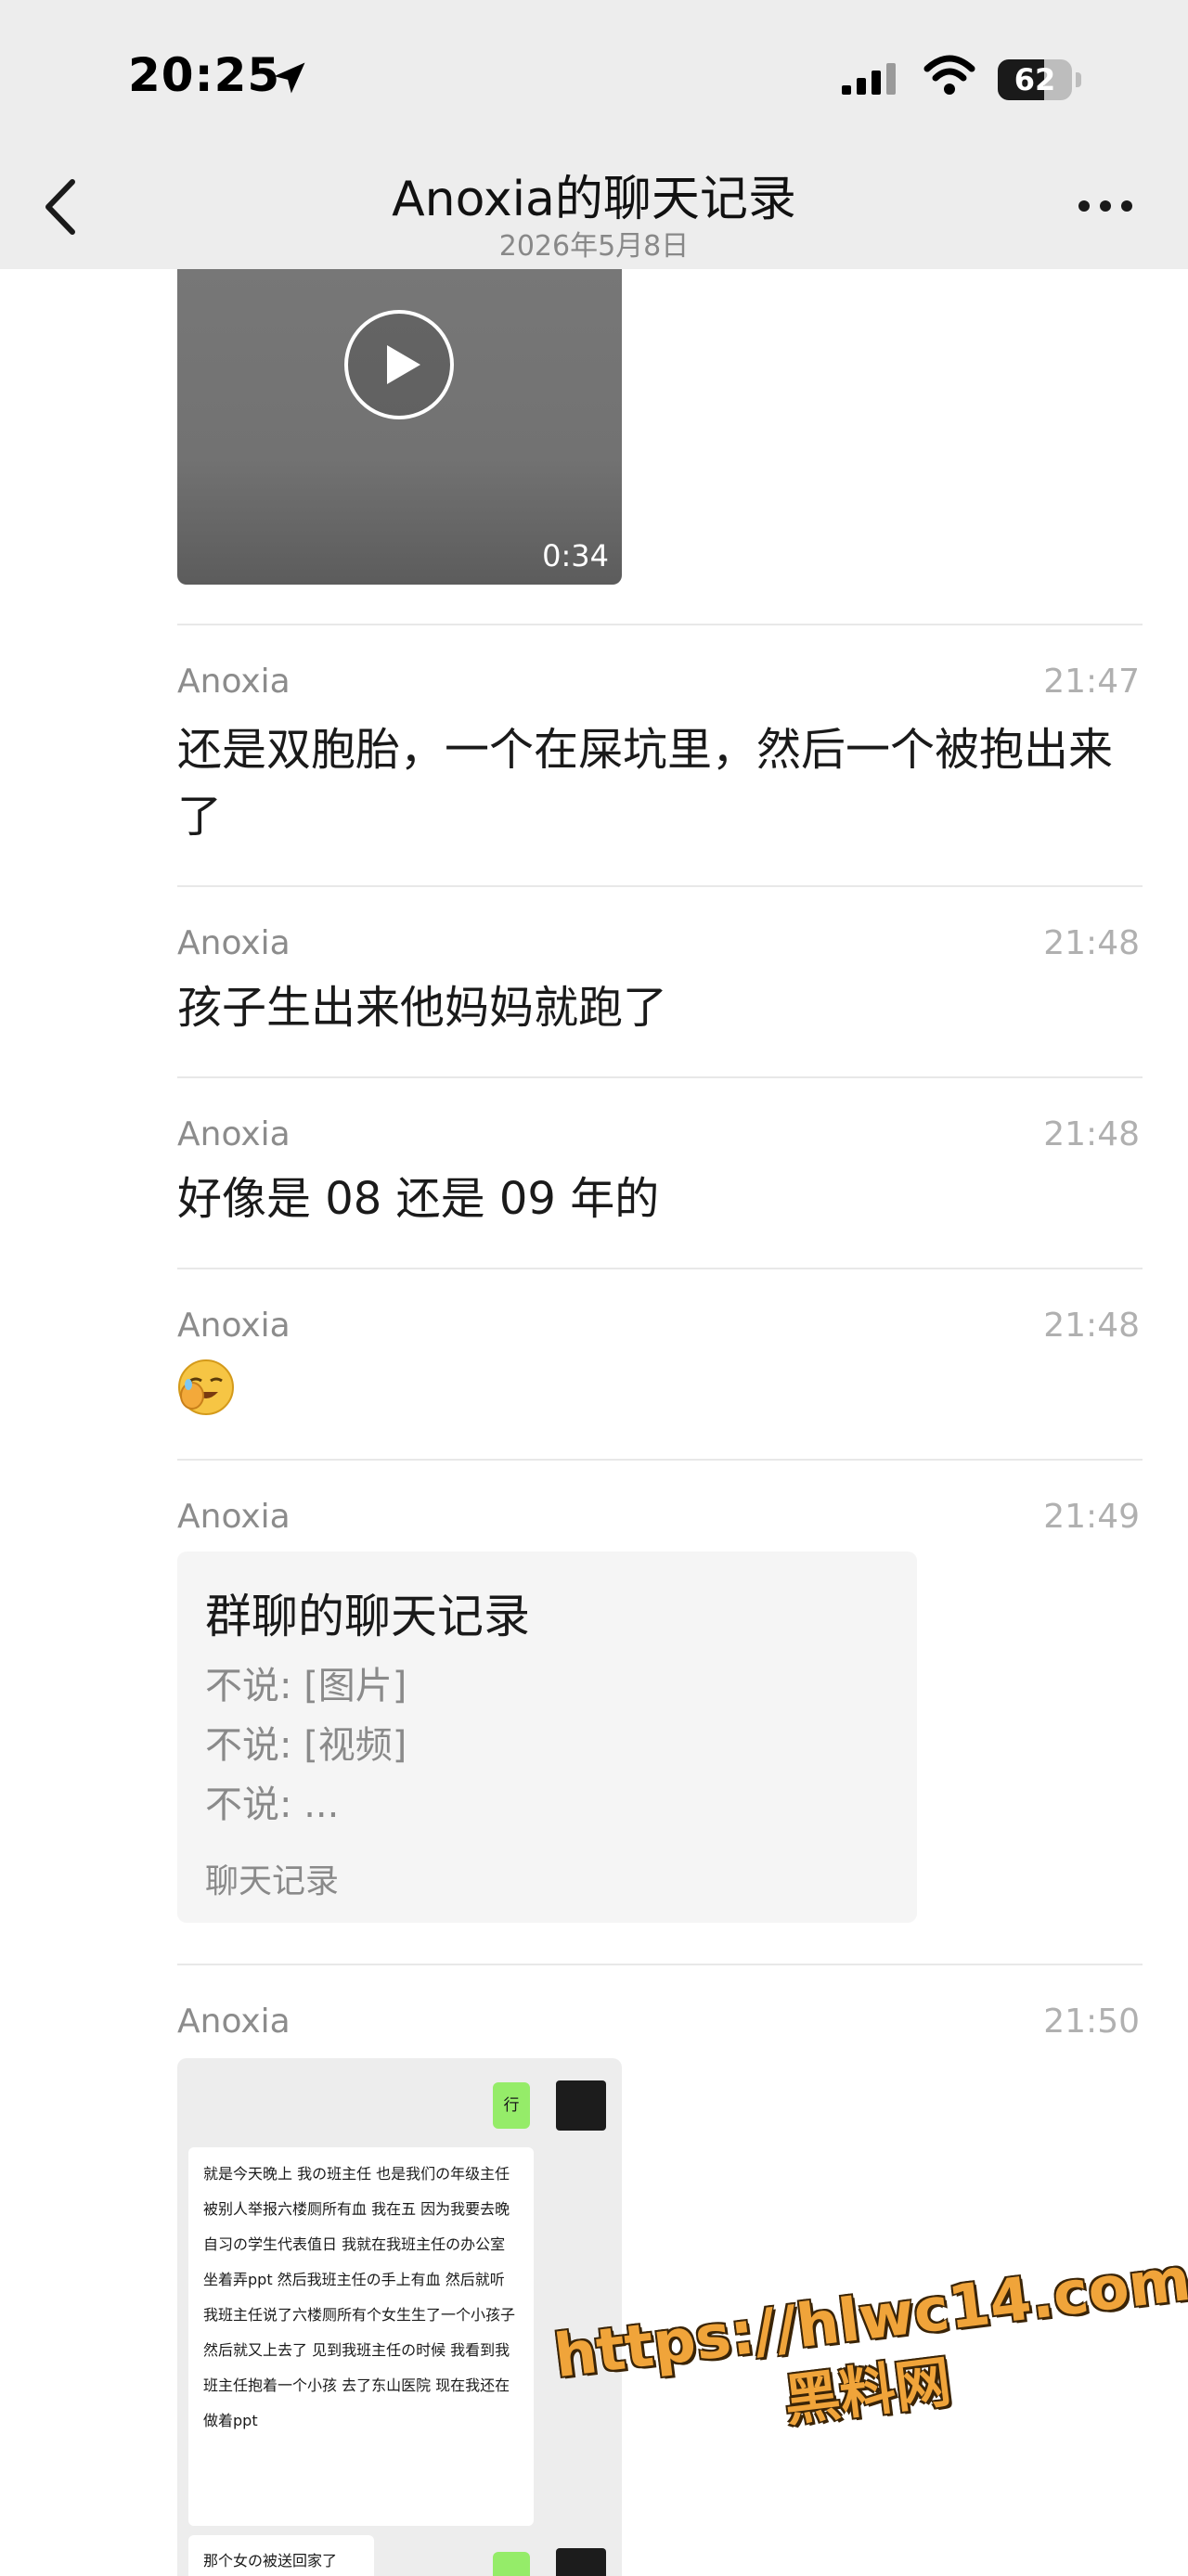 The width and height of the screenshot is (1188, 2576). I want to click on chat-record-title: 群聊的聊天记录, so click(367, 1616).